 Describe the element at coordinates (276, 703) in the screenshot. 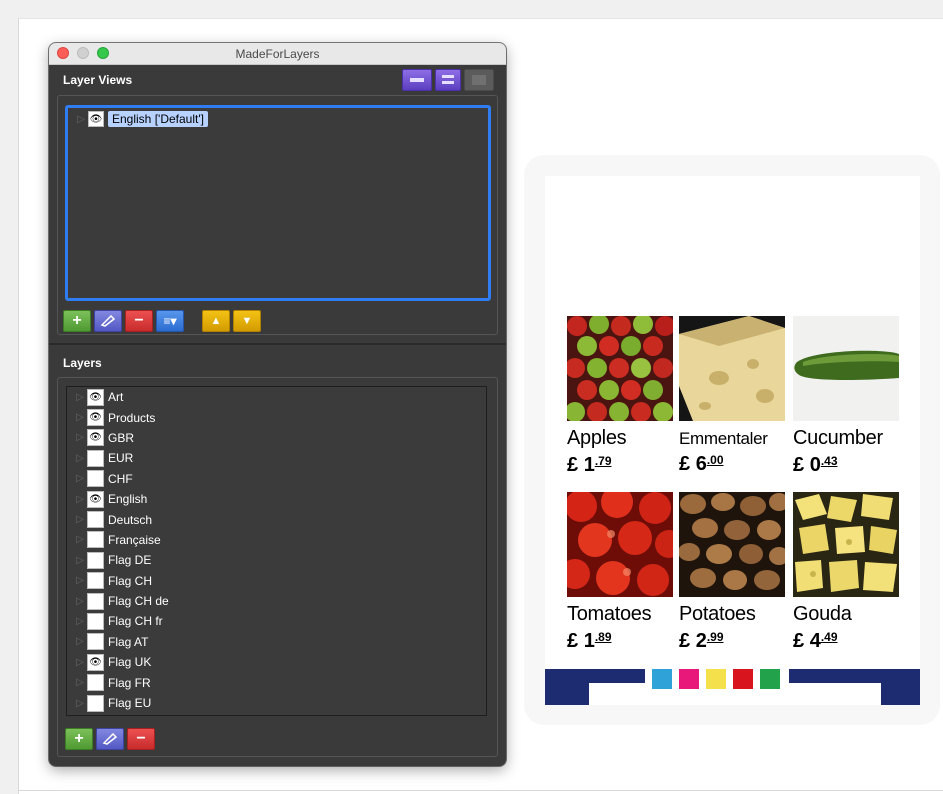

I see `list-item: ▷ Flag EU` at that location.